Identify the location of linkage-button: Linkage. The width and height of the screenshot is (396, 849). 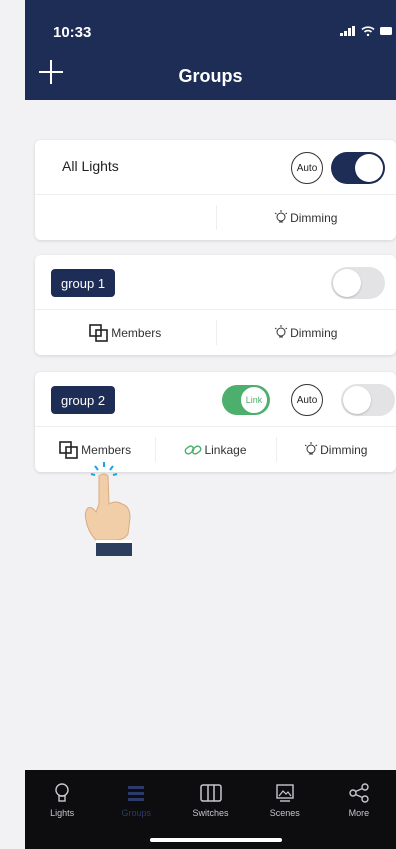
(215, 449).